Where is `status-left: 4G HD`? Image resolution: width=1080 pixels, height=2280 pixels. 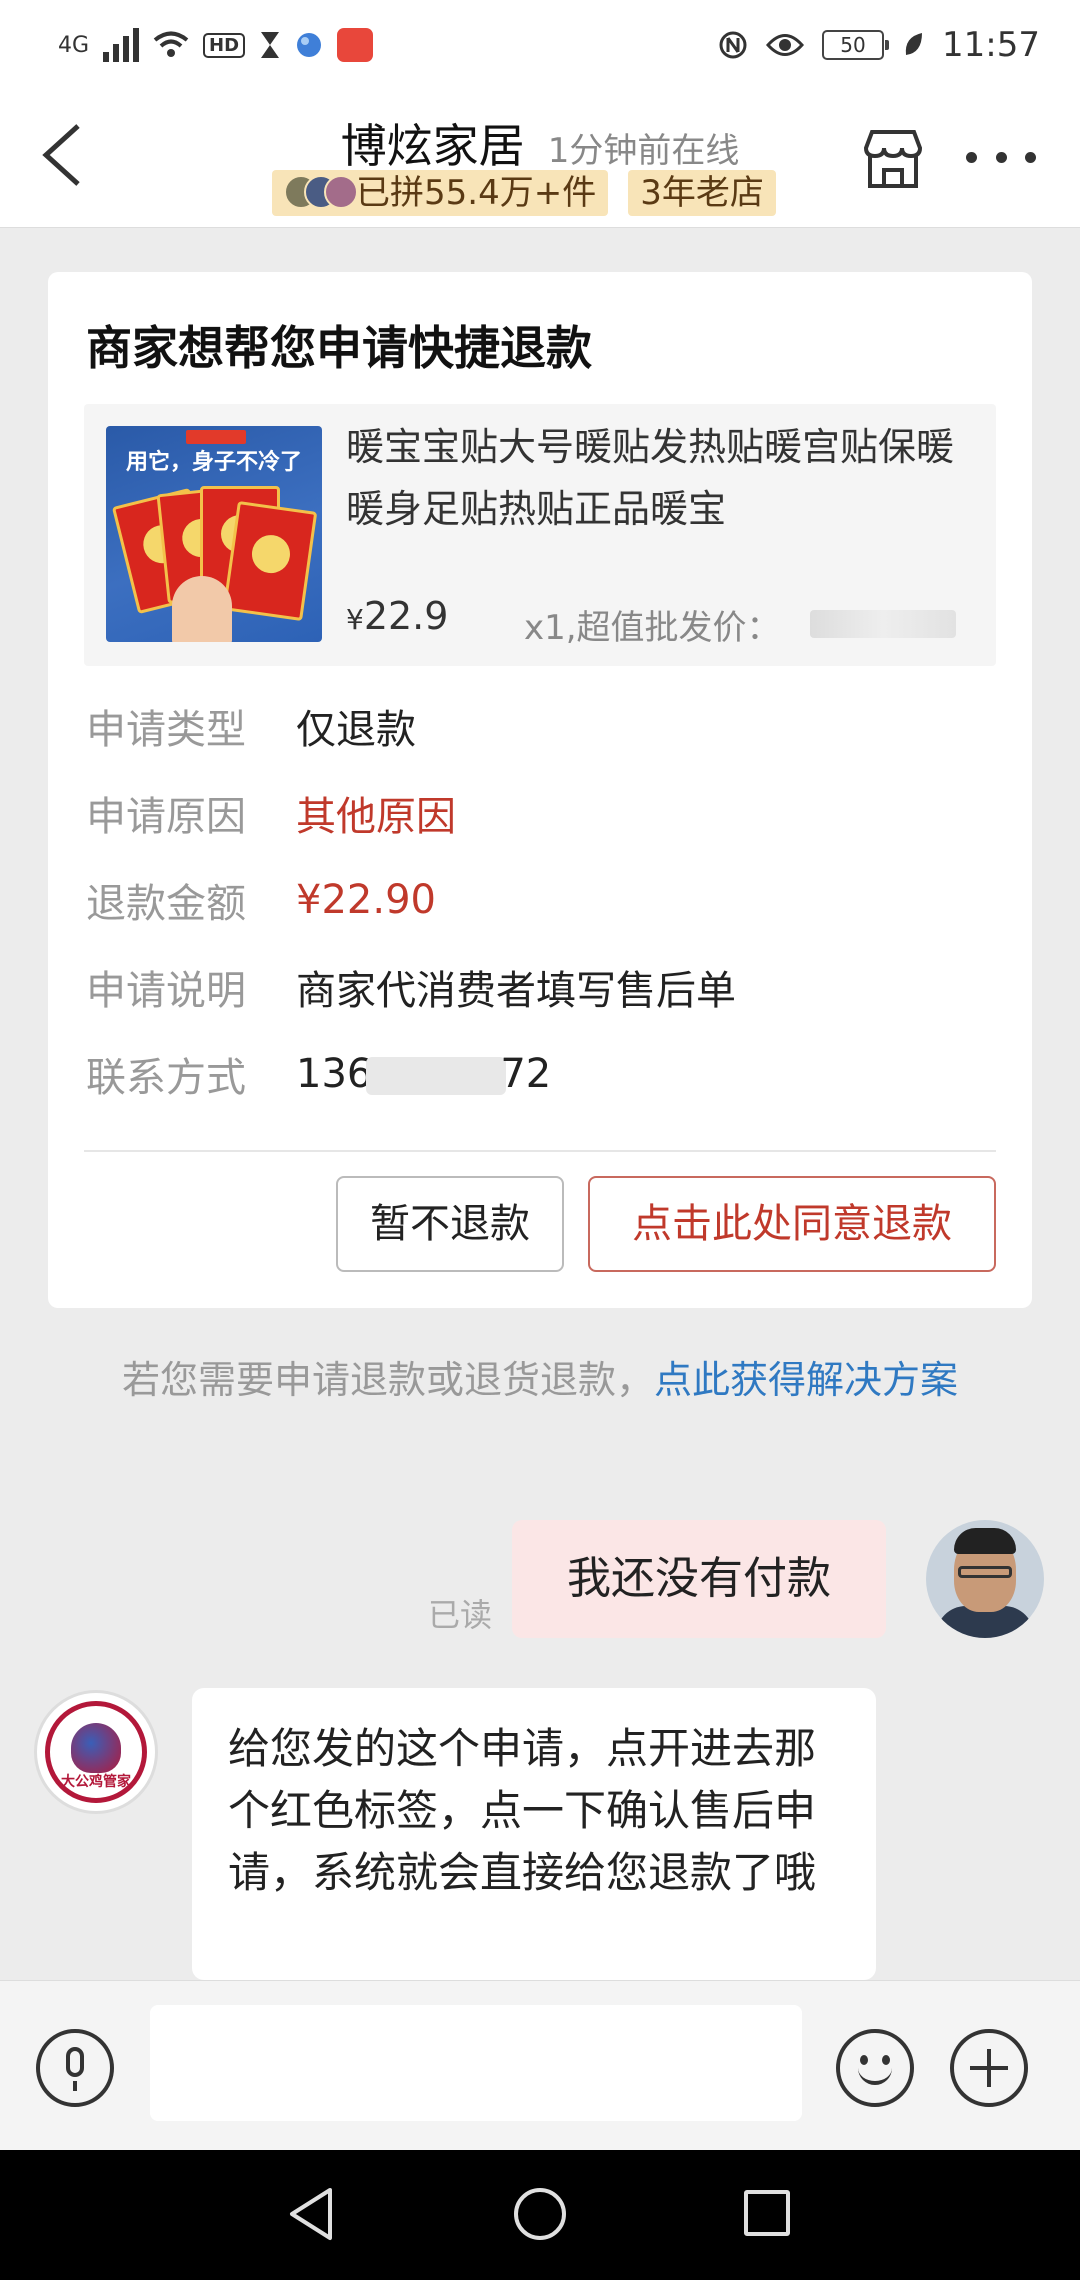
status-left: 4G HD is located at coordinates (216, 45).